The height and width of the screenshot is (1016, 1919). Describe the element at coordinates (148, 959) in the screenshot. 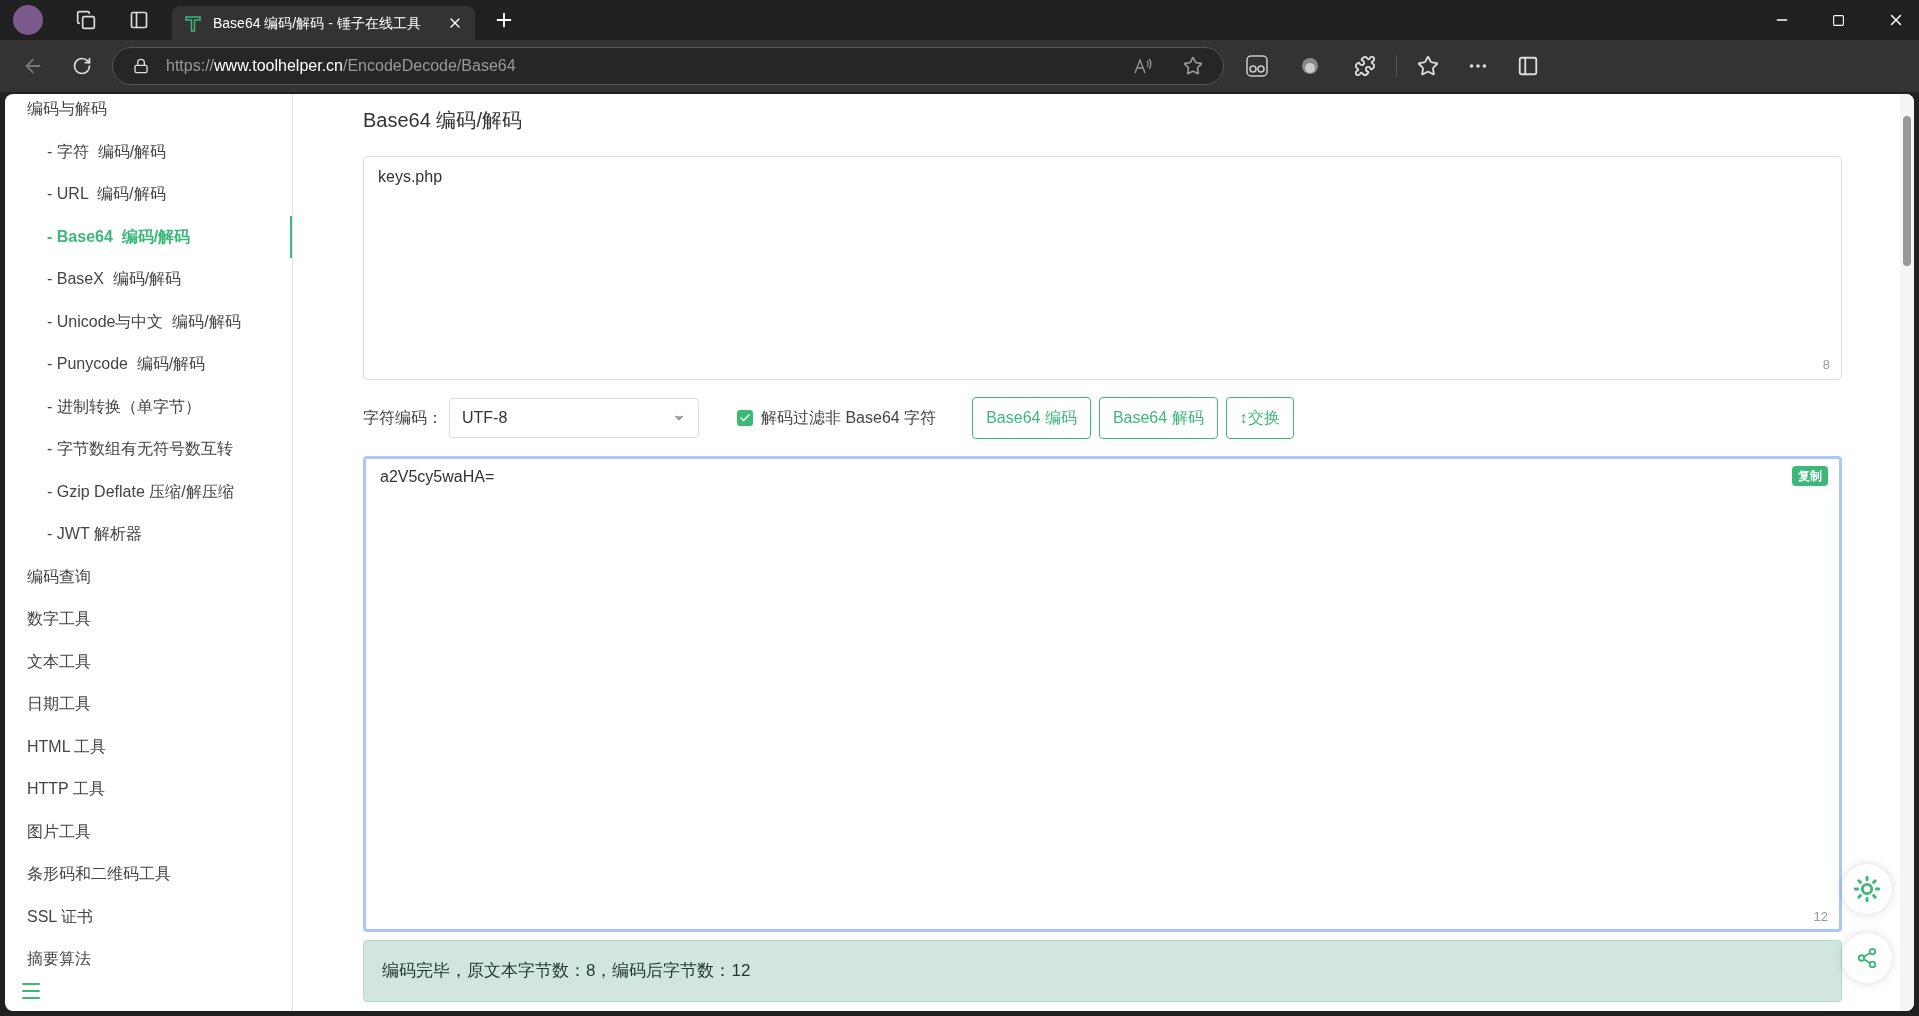

I see `sidebar-item: 摘要算法` at that location.